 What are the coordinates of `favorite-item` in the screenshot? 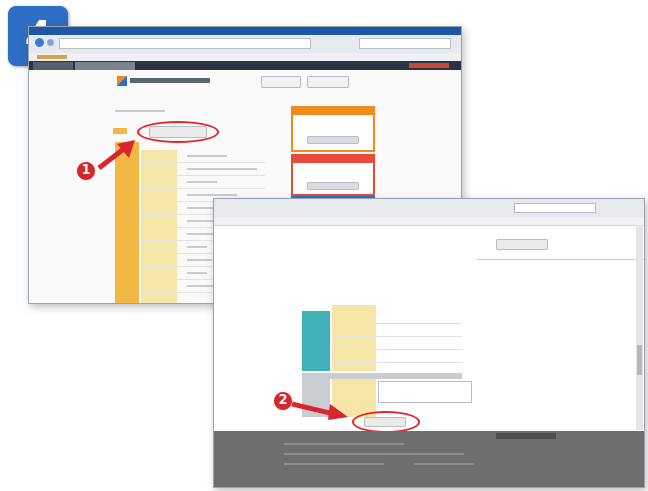 It's located at (52, 57).